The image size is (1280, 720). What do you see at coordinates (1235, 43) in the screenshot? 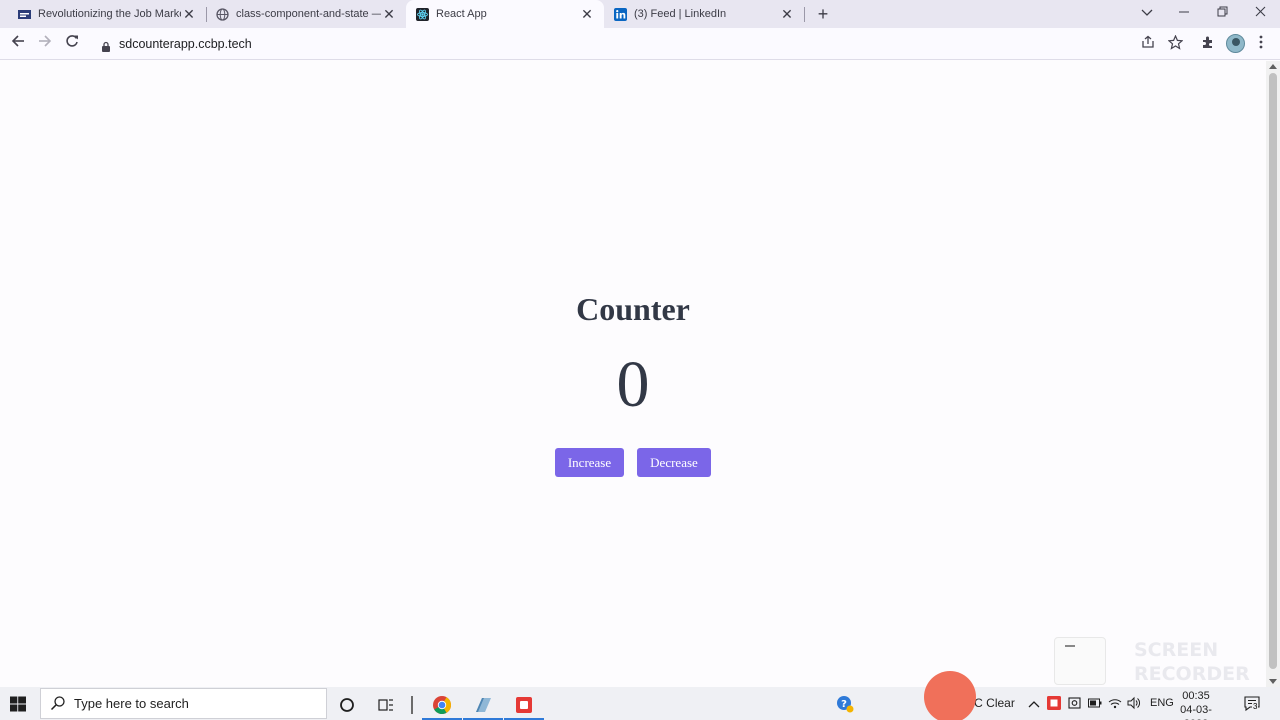
I see `profile-avatar` at bounding box center [1235, 43].